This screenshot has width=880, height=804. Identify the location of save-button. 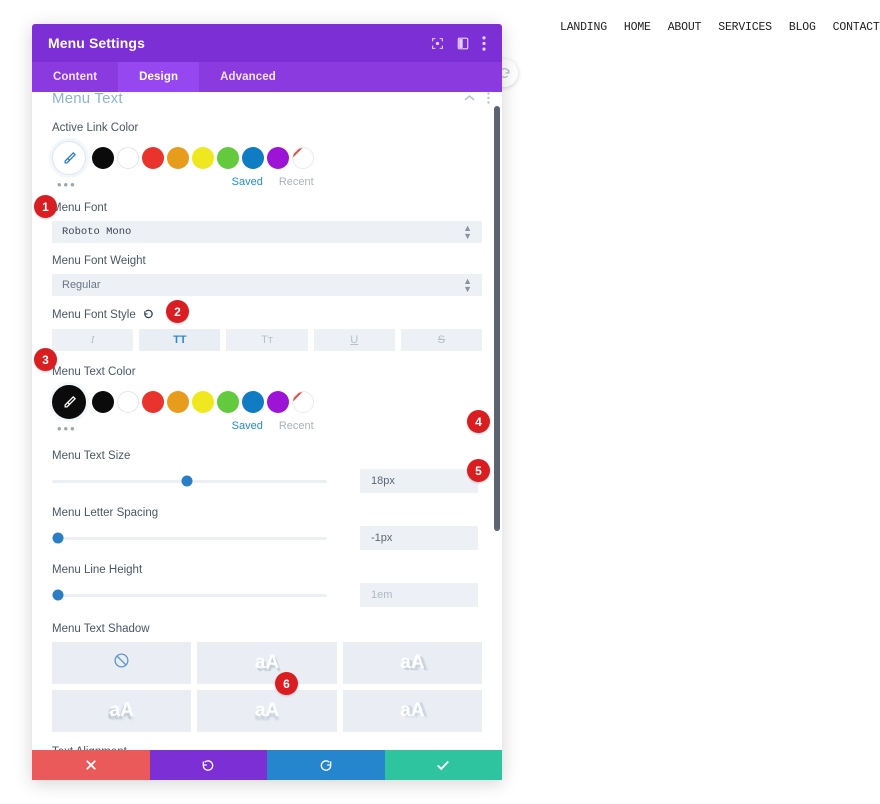
(443, 765).